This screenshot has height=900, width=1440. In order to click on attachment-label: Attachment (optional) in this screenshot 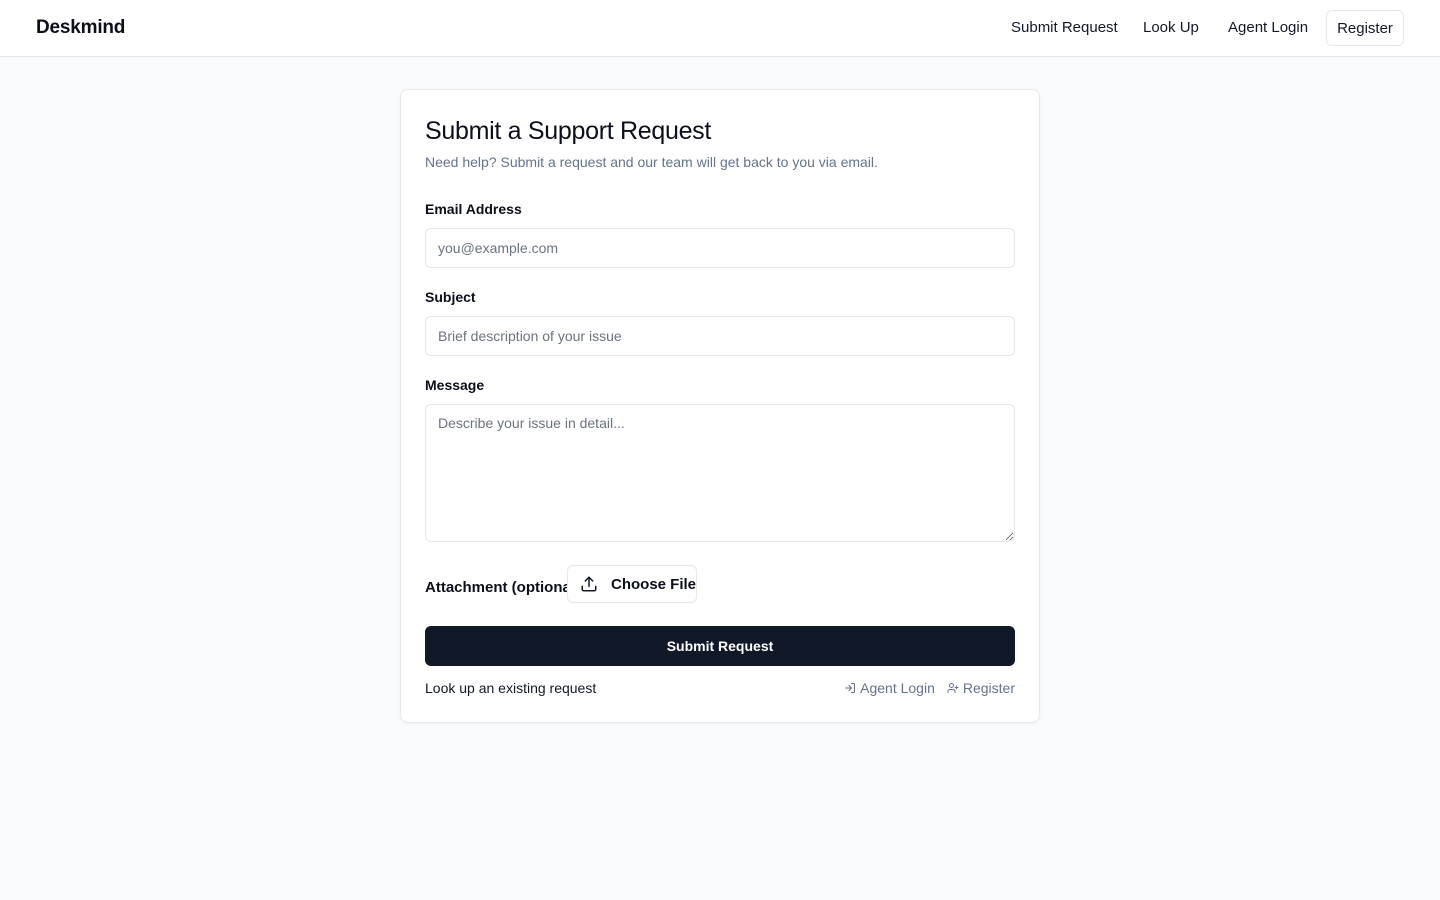, I will do `click(502, 587)`.